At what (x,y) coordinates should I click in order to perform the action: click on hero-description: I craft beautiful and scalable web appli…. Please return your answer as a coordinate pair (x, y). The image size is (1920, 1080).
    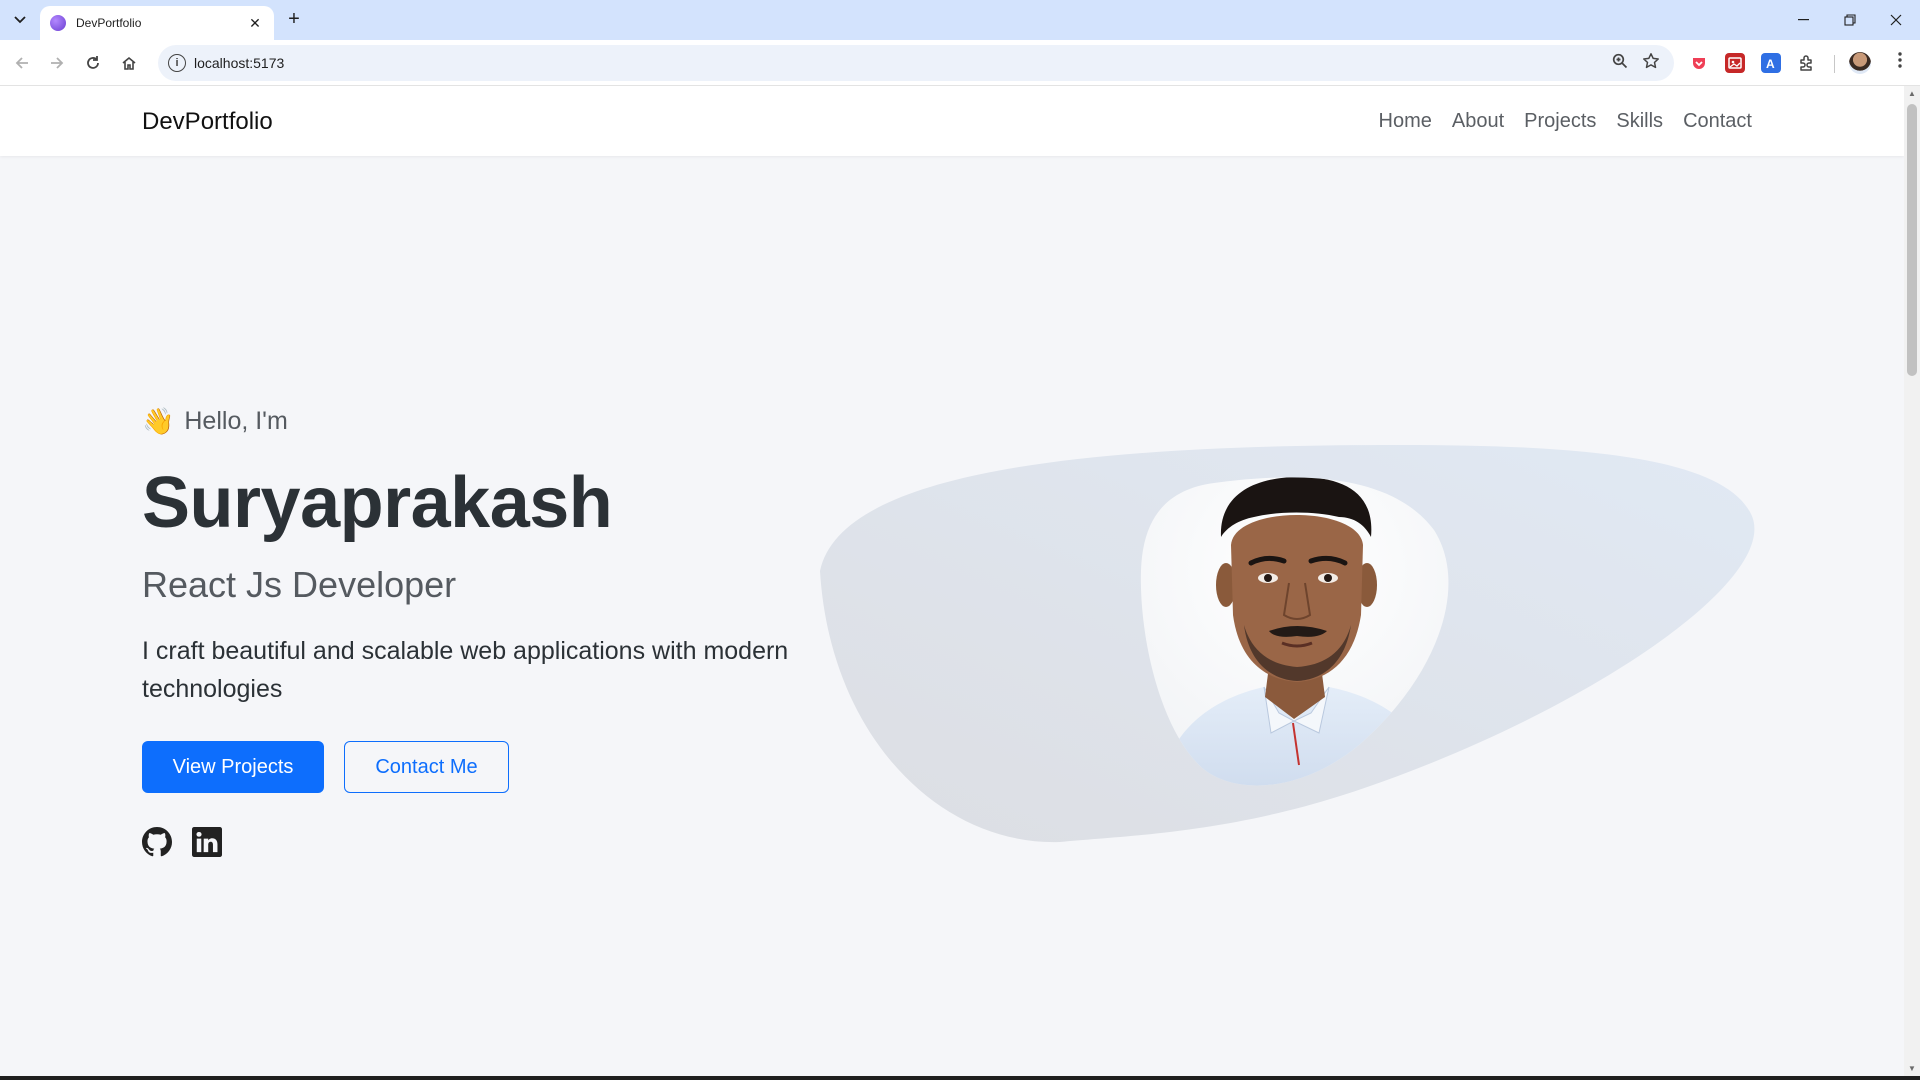
    Looking at the image, I should click on (465, 670).